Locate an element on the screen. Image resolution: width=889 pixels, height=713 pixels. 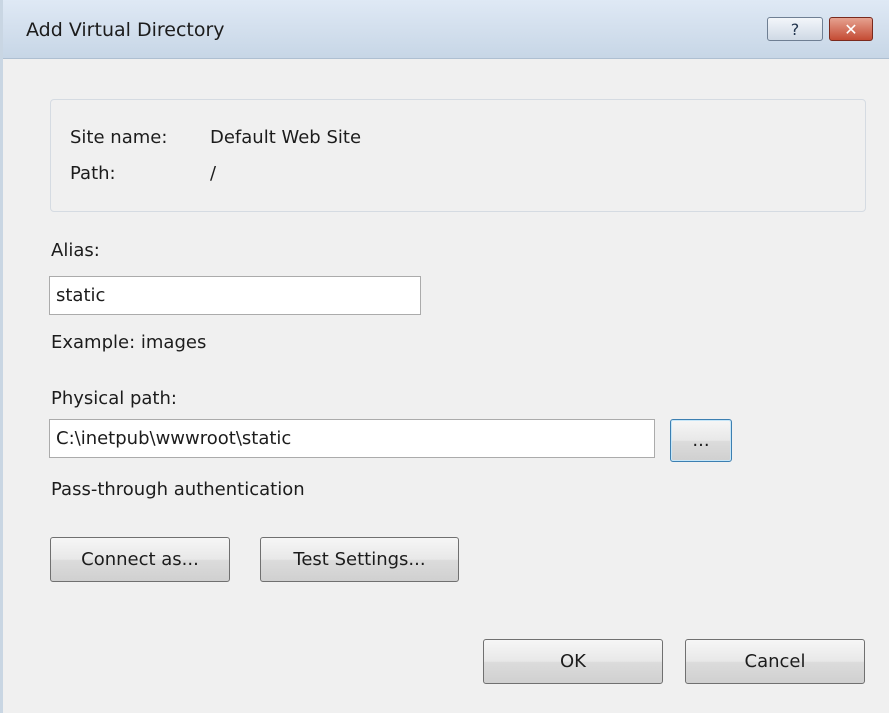
close-icon: ✕ is located at coordinates (851, 29).